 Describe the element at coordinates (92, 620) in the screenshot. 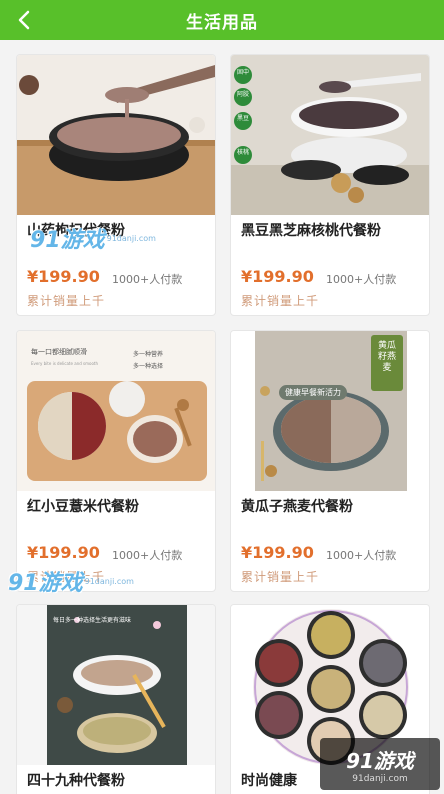

I see `image-banner: 每日多一种选择生活更有滋味` at that location.